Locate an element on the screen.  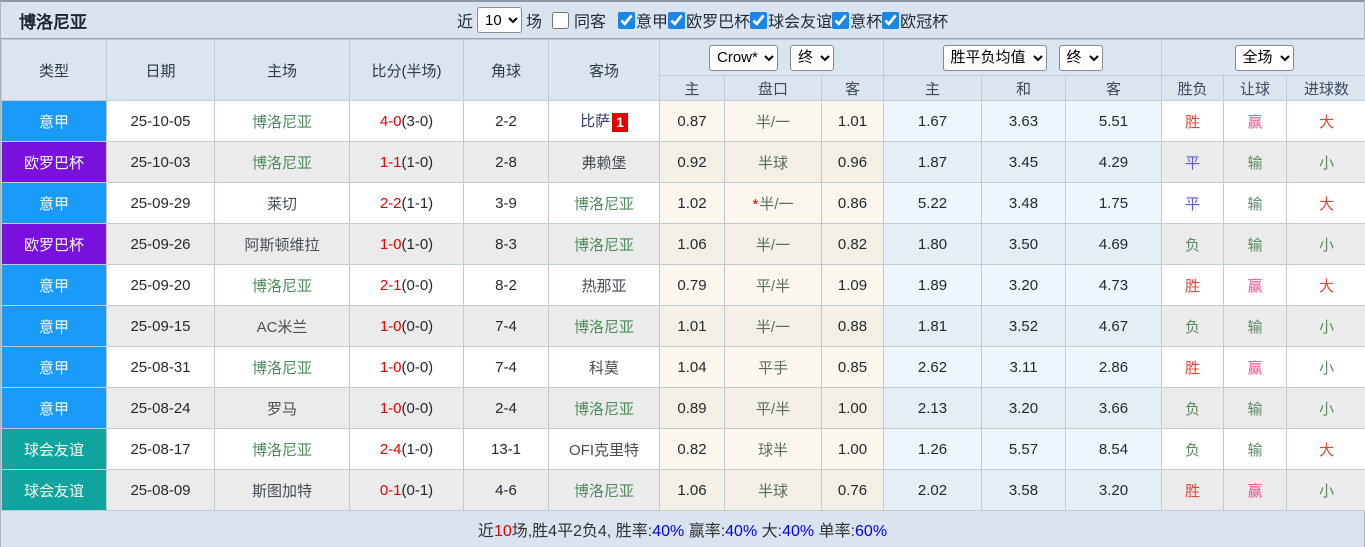
corners-cell: 2-8 is located at coordinates (506, 162).